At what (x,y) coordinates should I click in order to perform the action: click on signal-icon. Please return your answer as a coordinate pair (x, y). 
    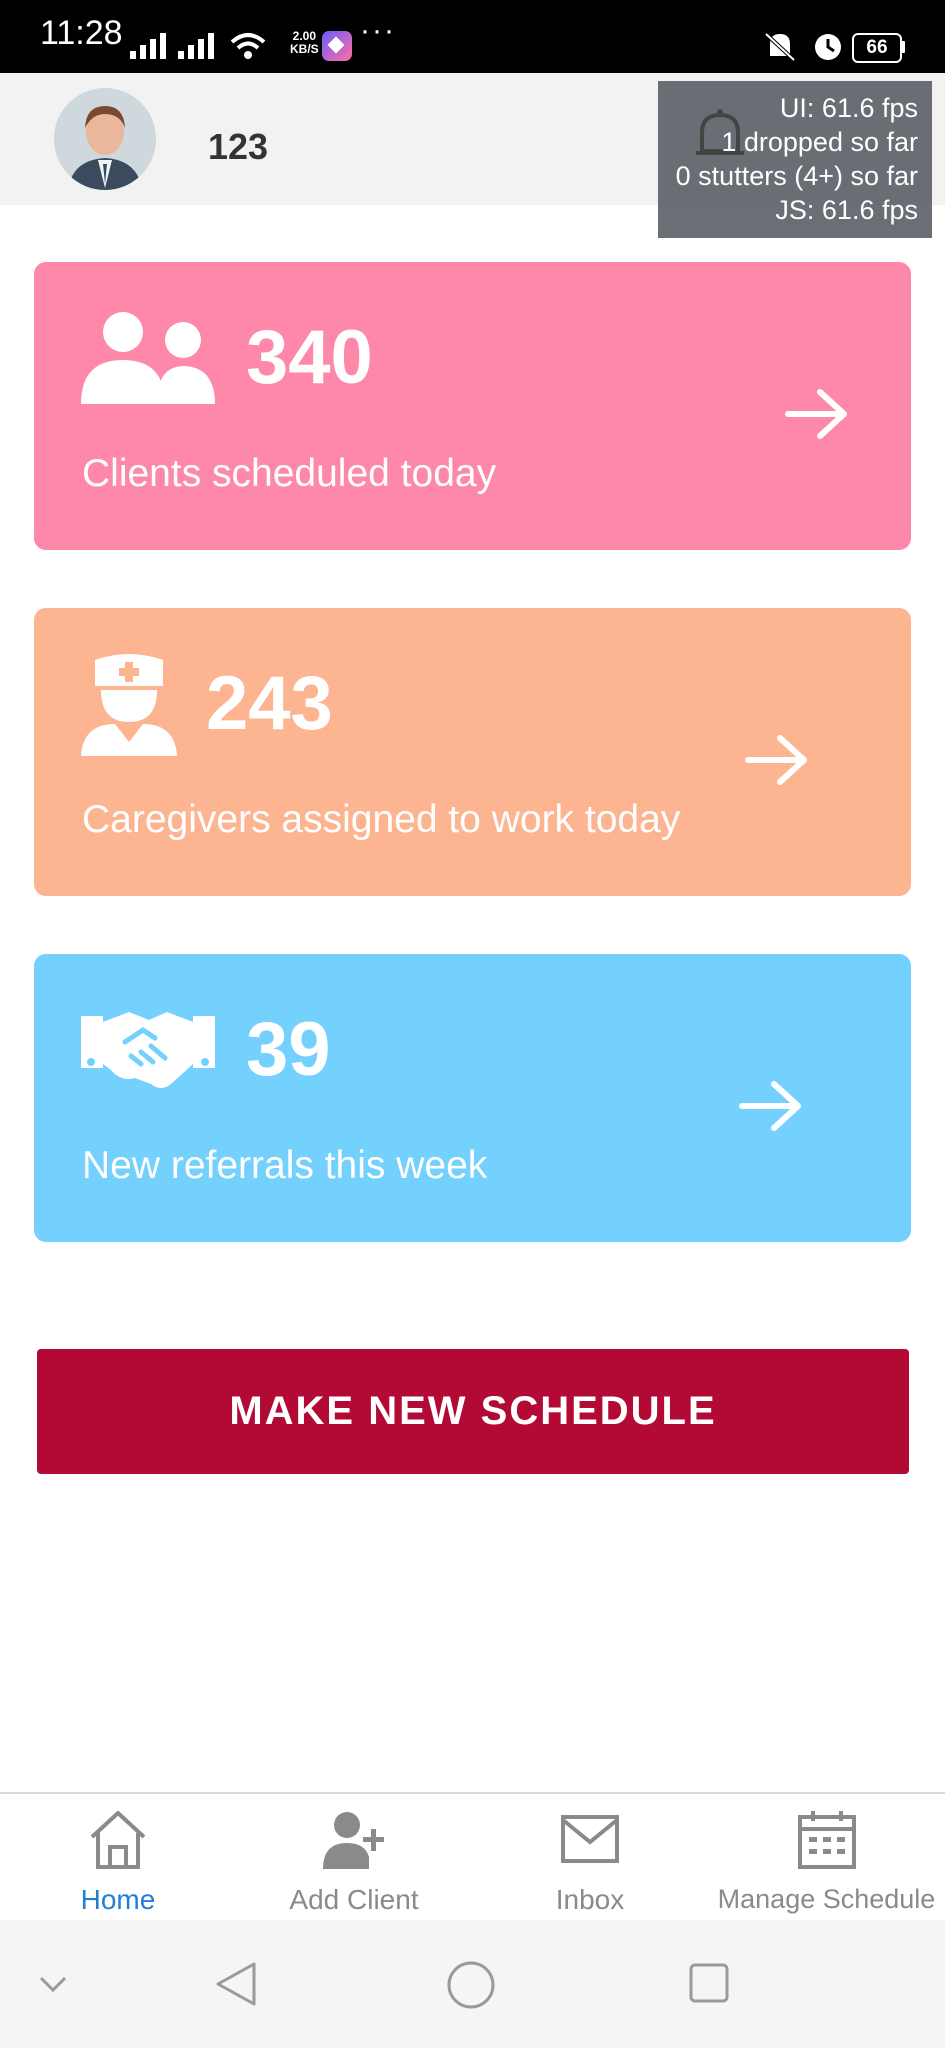
    Looking at the image, I should click on (172, 46).